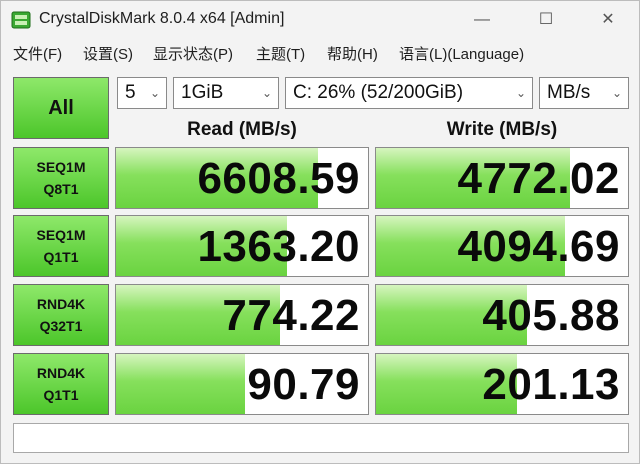 The image size is (640, 464). Describe the element at coordinates (538, 246) in the screenshot. I see `write-value: 4094.69` at that location.